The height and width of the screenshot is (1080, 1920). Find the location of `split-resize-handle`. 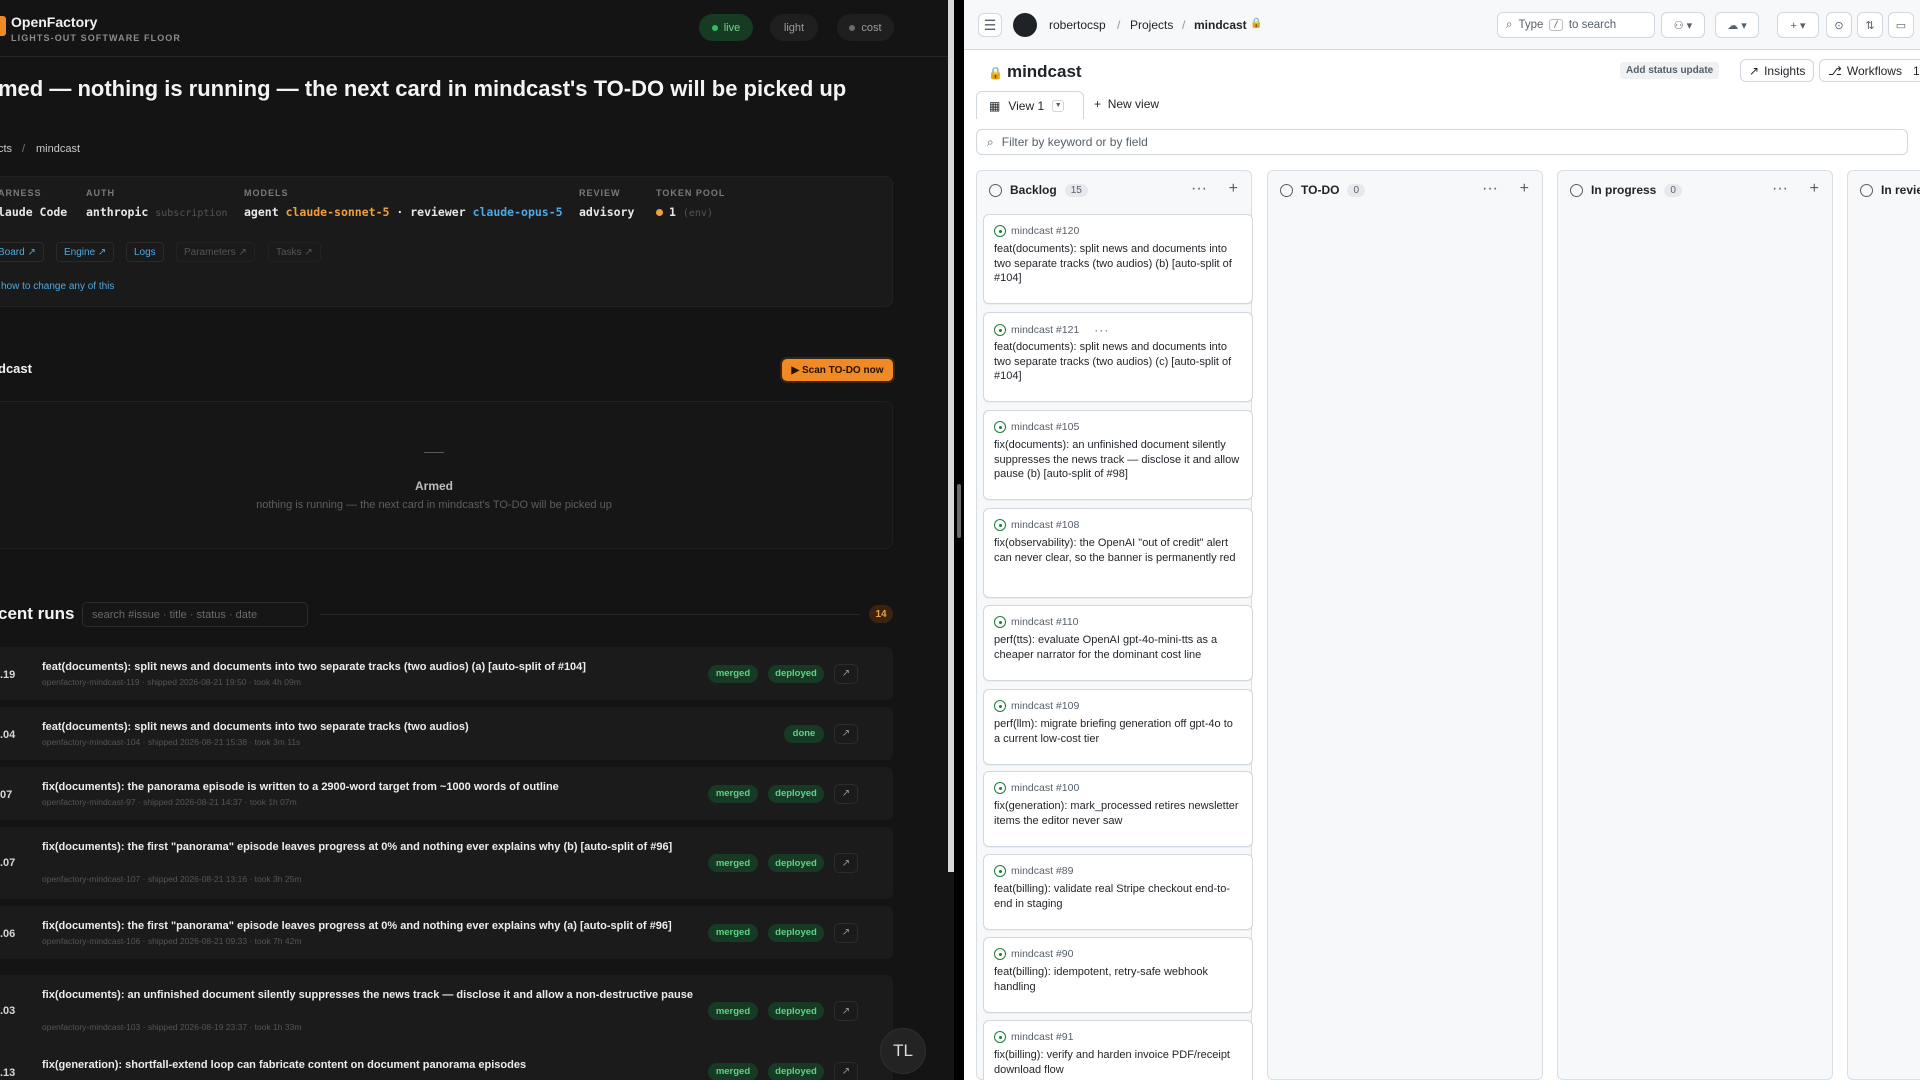

split-resize-handle is located at coordinates (959, 511).